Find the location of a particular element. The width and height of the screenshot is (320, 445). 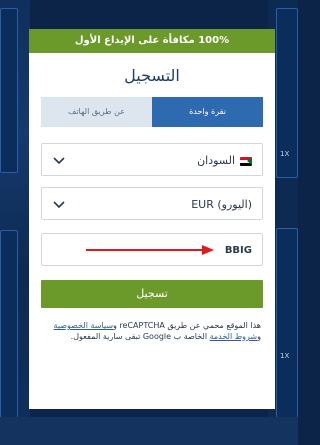

promo-code-input: BBIG is located at coordinates (152, 249).